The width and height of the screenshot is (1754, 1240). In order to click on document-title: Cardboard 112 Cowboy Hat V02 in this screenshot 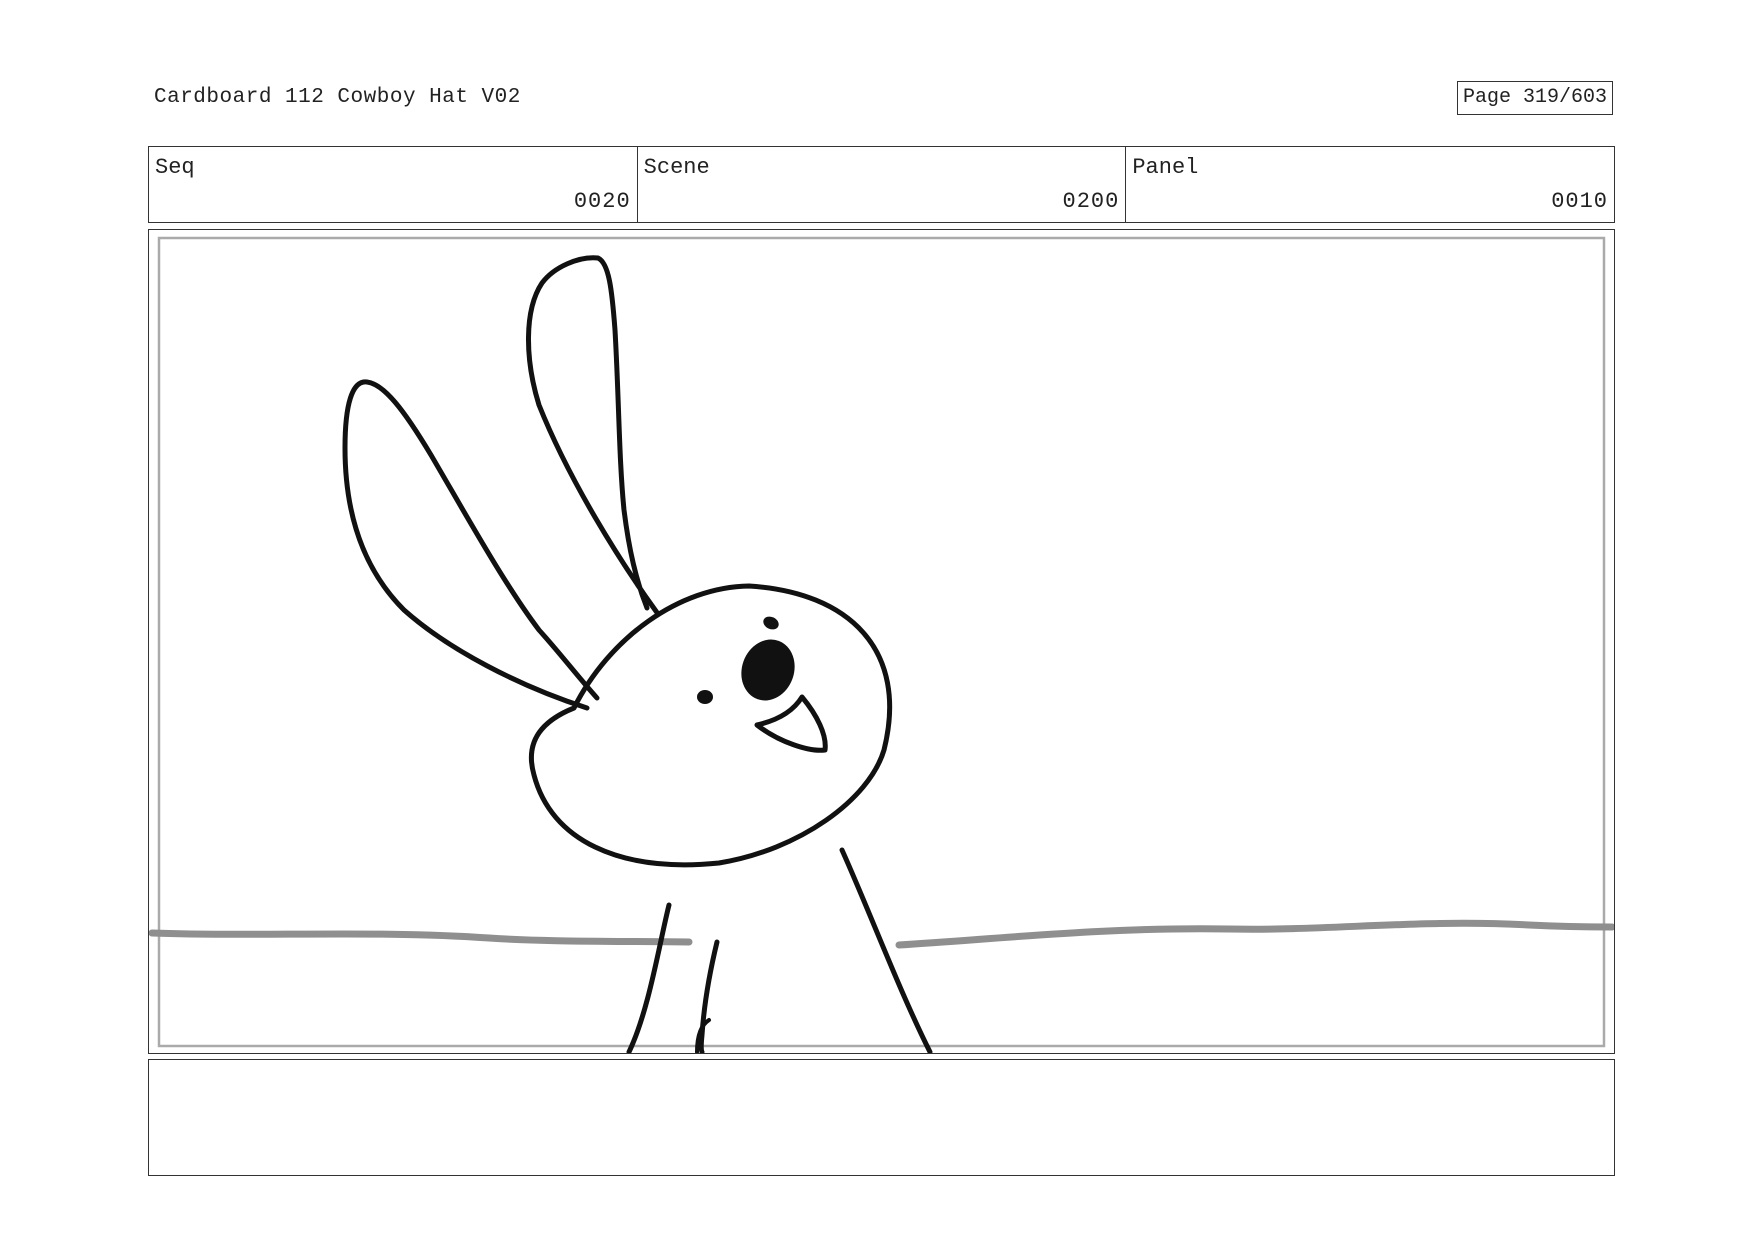, I will do `click(337, 97)`.